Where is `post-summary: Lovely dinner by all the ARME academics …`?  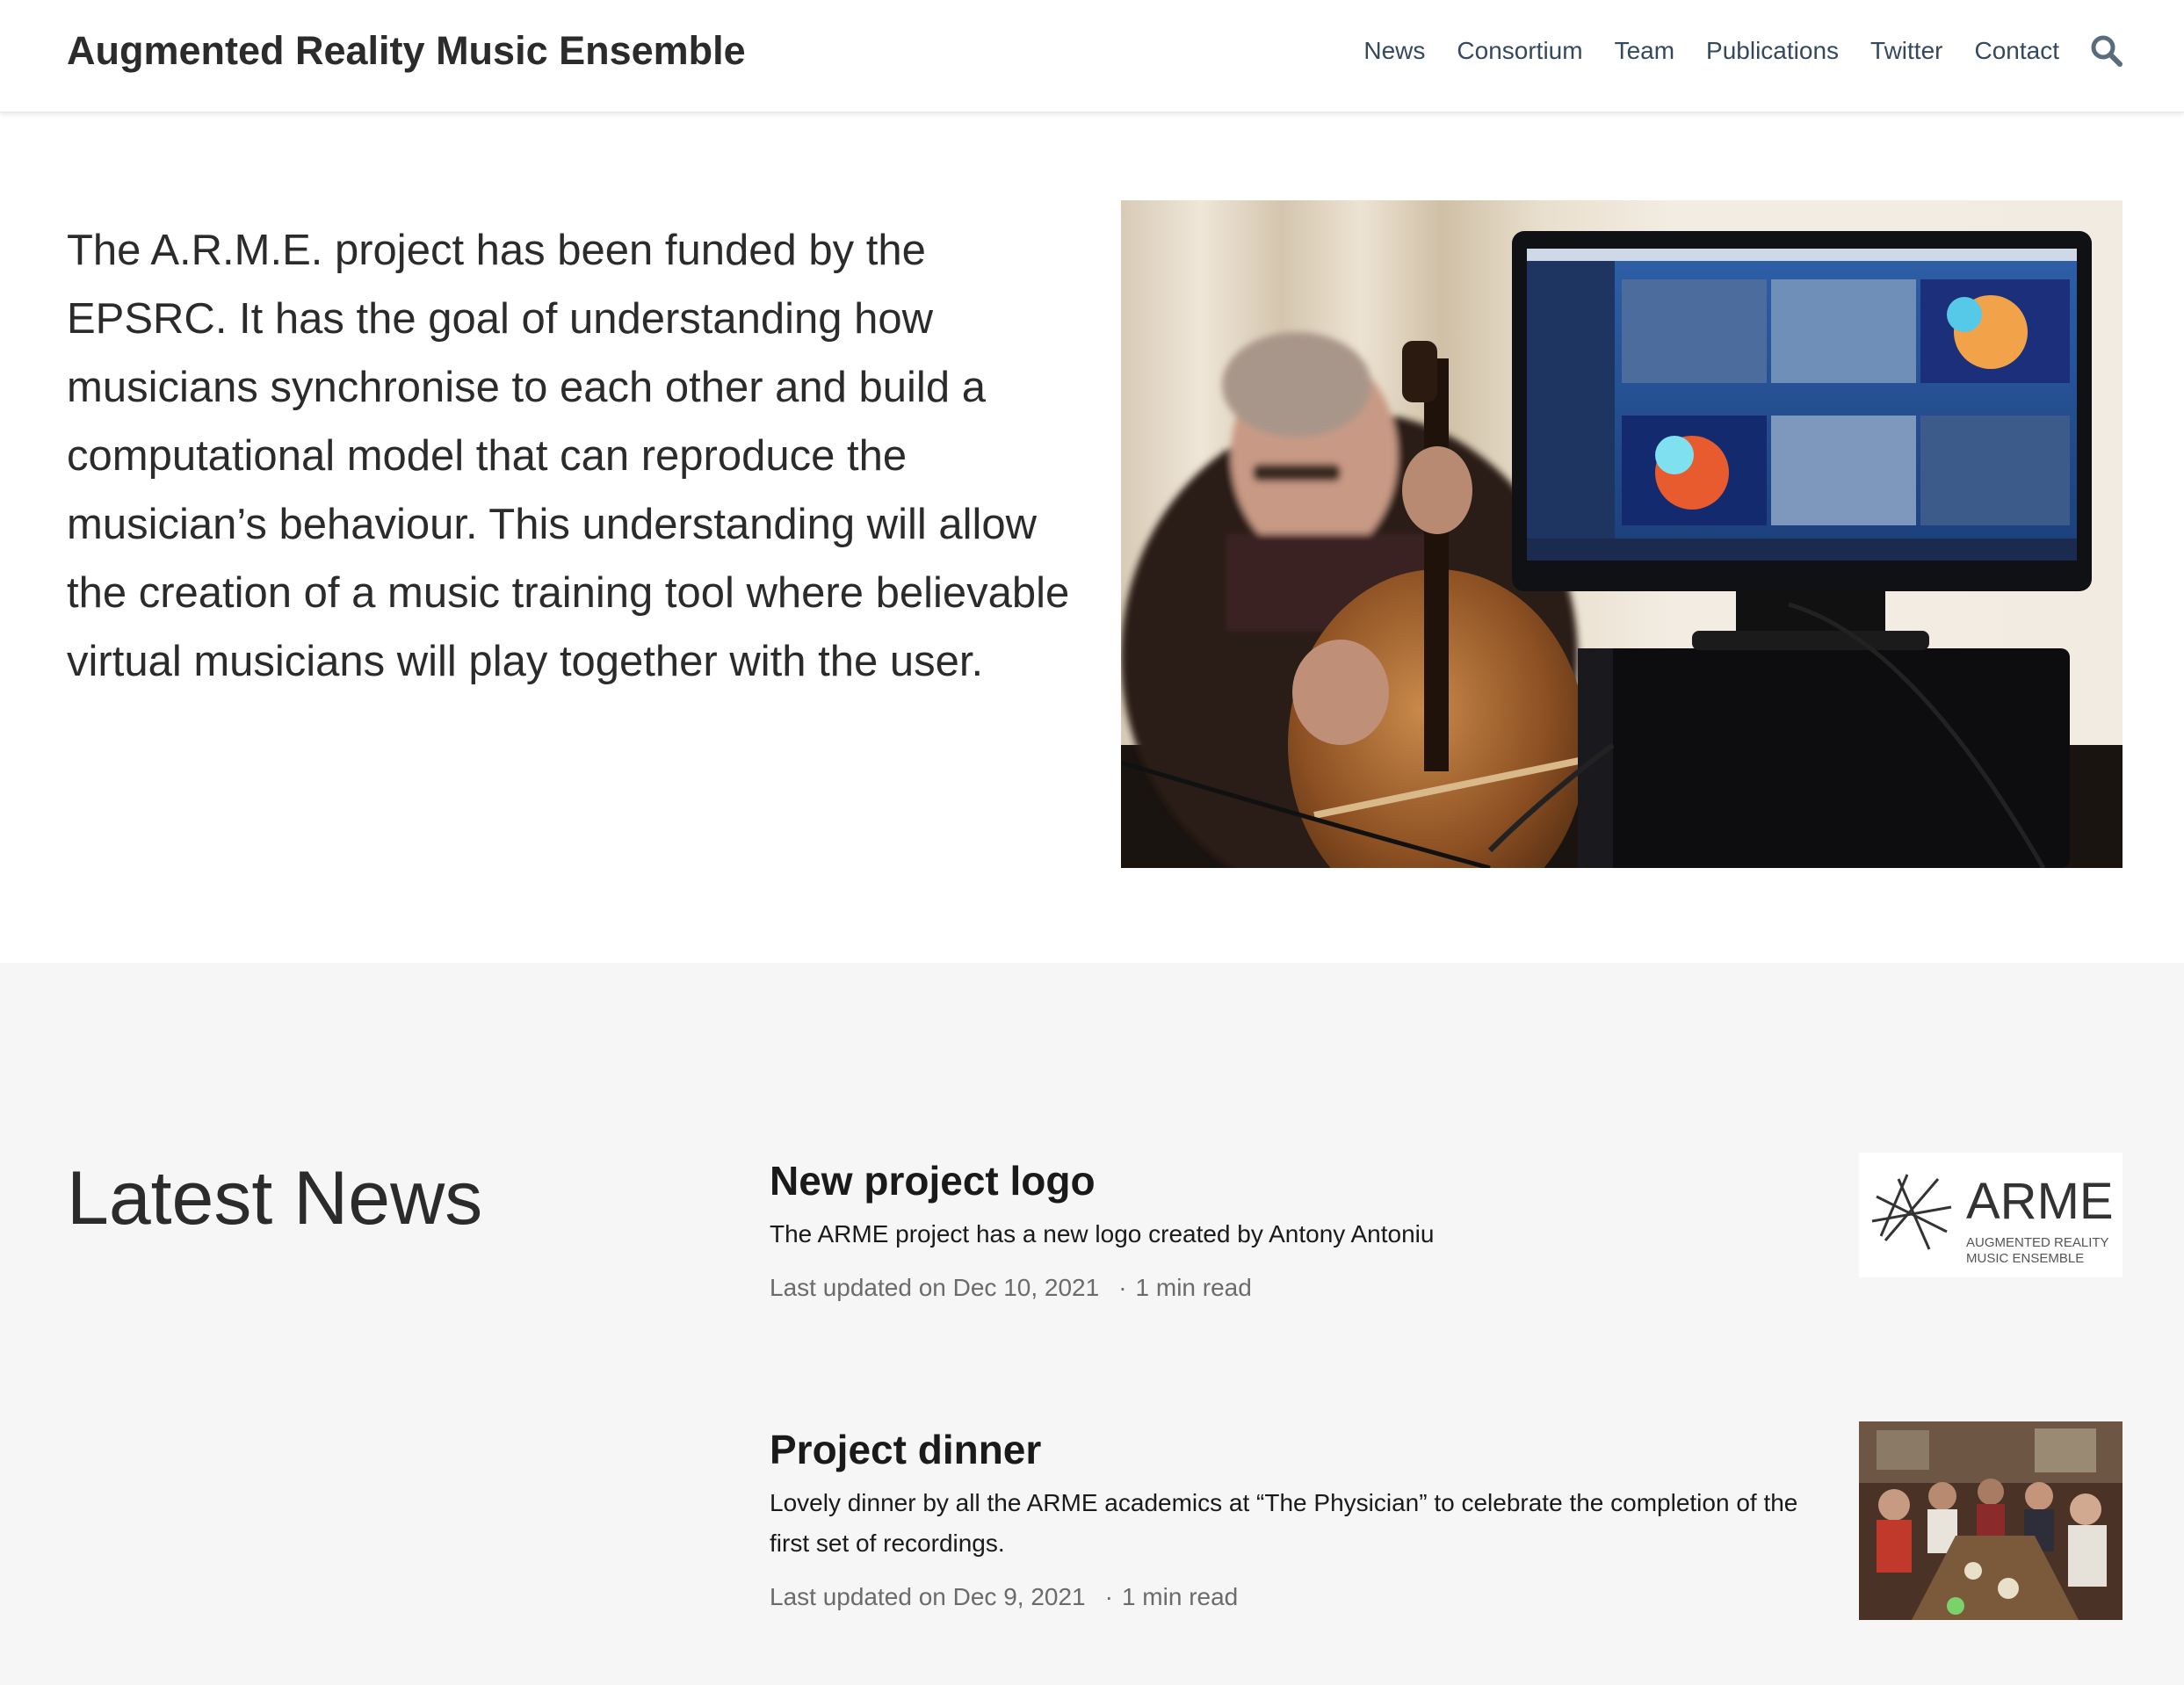
post-summary: Lovely dinner by all the ARME academics … is located at coordinates (1284, 1523).